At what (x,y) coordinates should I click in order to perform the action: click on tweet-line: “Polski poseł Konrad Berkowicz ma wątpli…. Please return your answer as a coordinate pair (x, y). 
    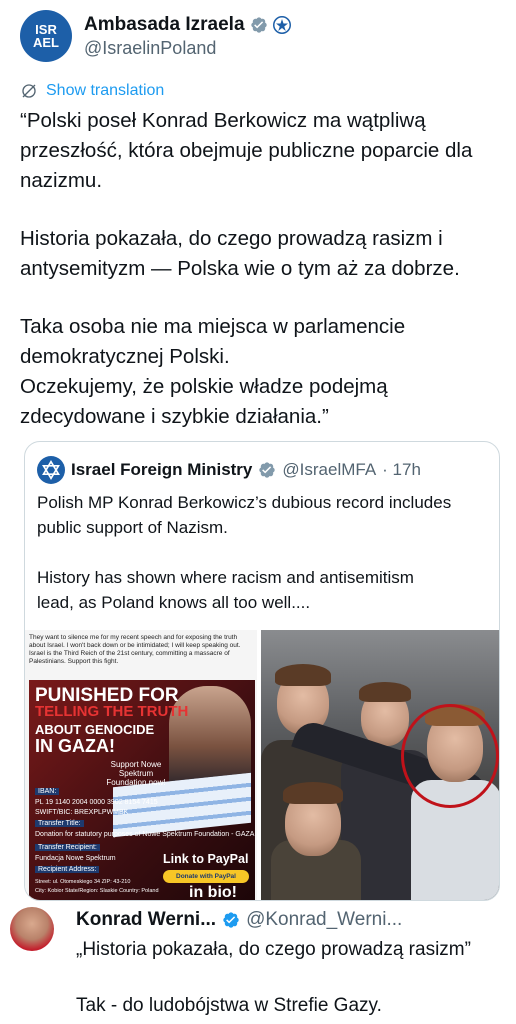
    Looking at the image, I should click on (223, 120).